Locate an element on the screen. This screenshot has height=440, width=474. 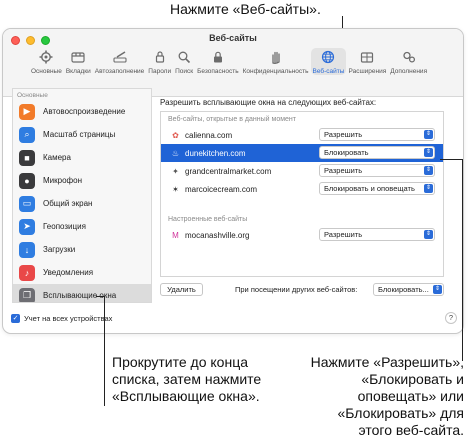
callout-right-line-5: этого веб-сайта. is located at coordinates (411, 430).